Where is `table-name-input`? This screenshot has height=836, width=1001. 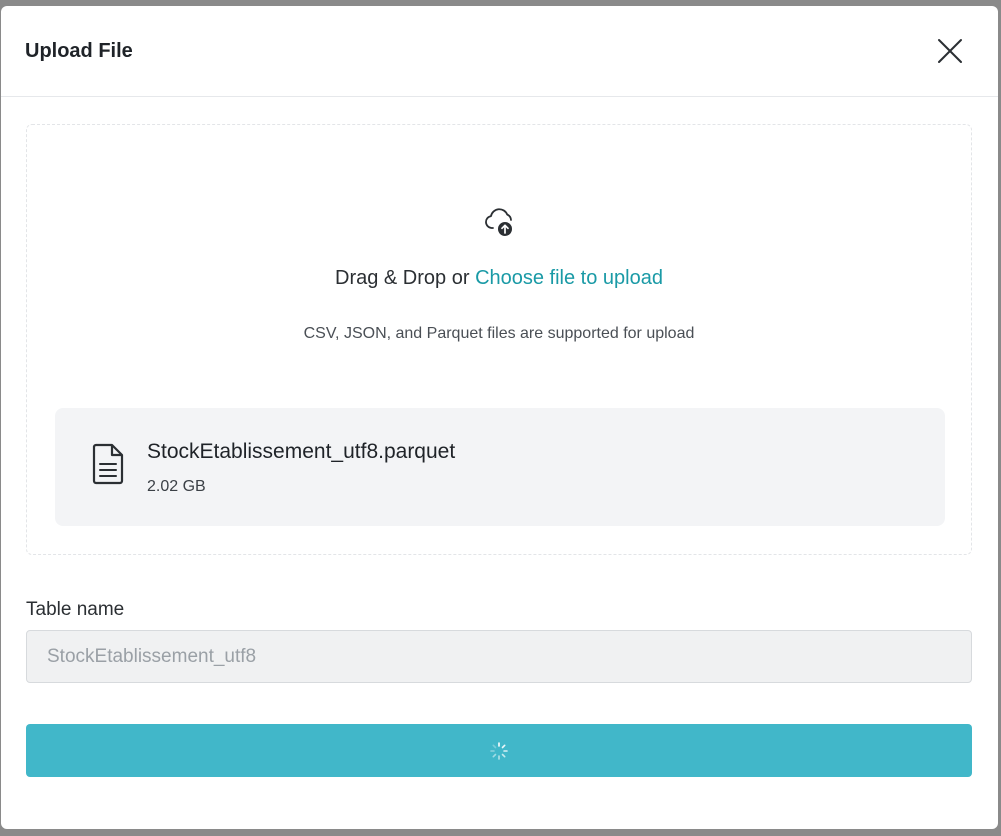
table-name-input is located at coordinates (499, 656).